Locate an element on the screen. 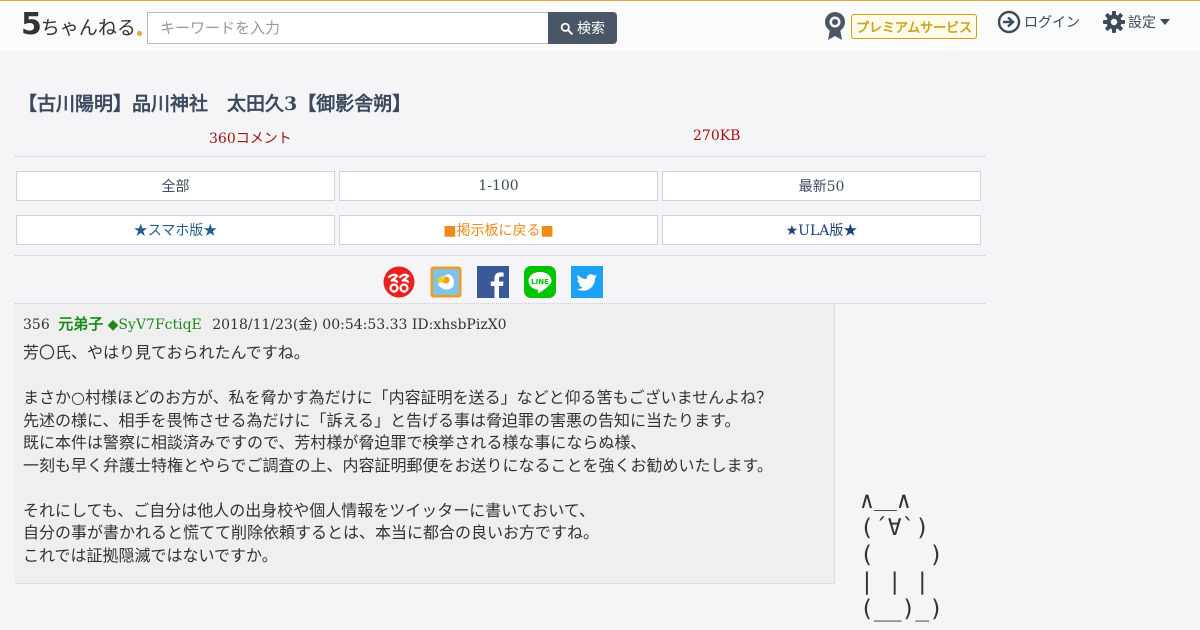 The height and width of the screenshot is (630, 1200). comment-count: 360コメント is located at coordinates (250, 139).